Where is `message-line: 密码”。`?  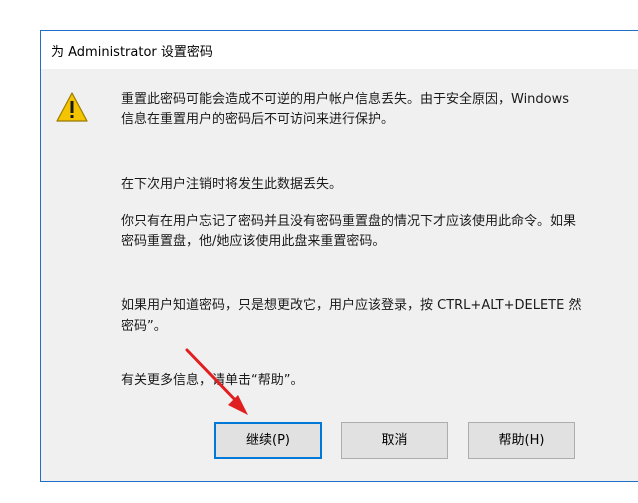
message-line: 密码”。 is located at coordinates (144, 326).